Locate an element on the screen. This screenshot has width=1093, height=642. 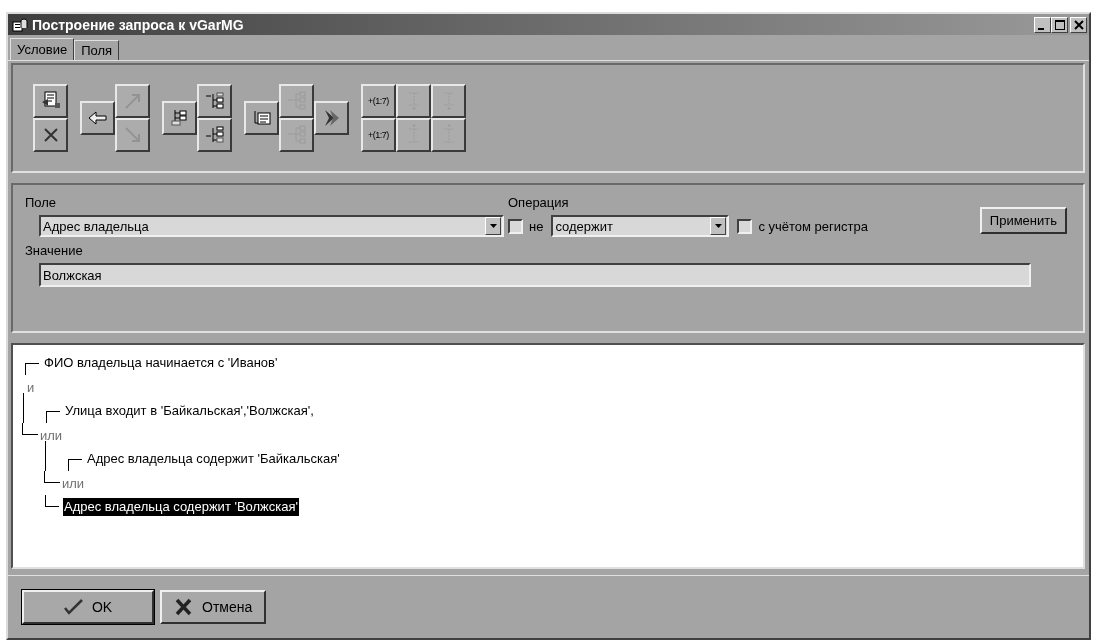
tree-node: Адрес владельца содержит 'Волжская' is located at coordinates (181, 507).